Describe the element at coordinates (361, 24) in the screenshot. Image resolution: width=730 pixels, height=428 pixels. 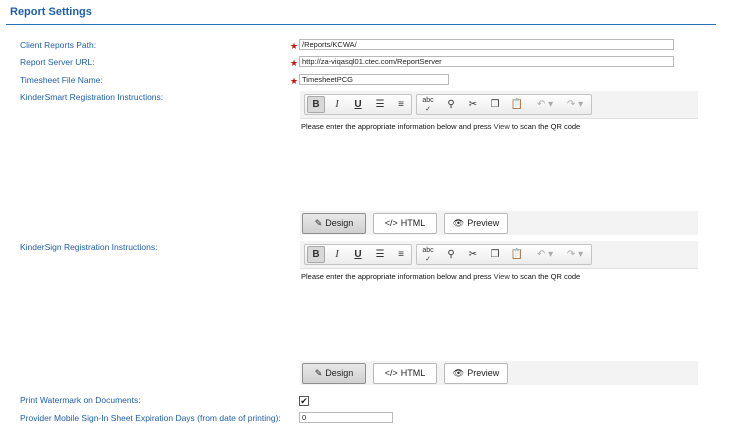
I see `section-divider` at that location.